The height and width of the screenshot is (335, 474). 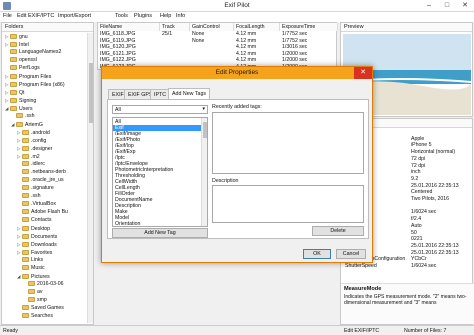 What do you see at coordinates (13, 92) in the screenshot?
I see `folder-item: ▷ Qt` at bounding box center [13, 92].